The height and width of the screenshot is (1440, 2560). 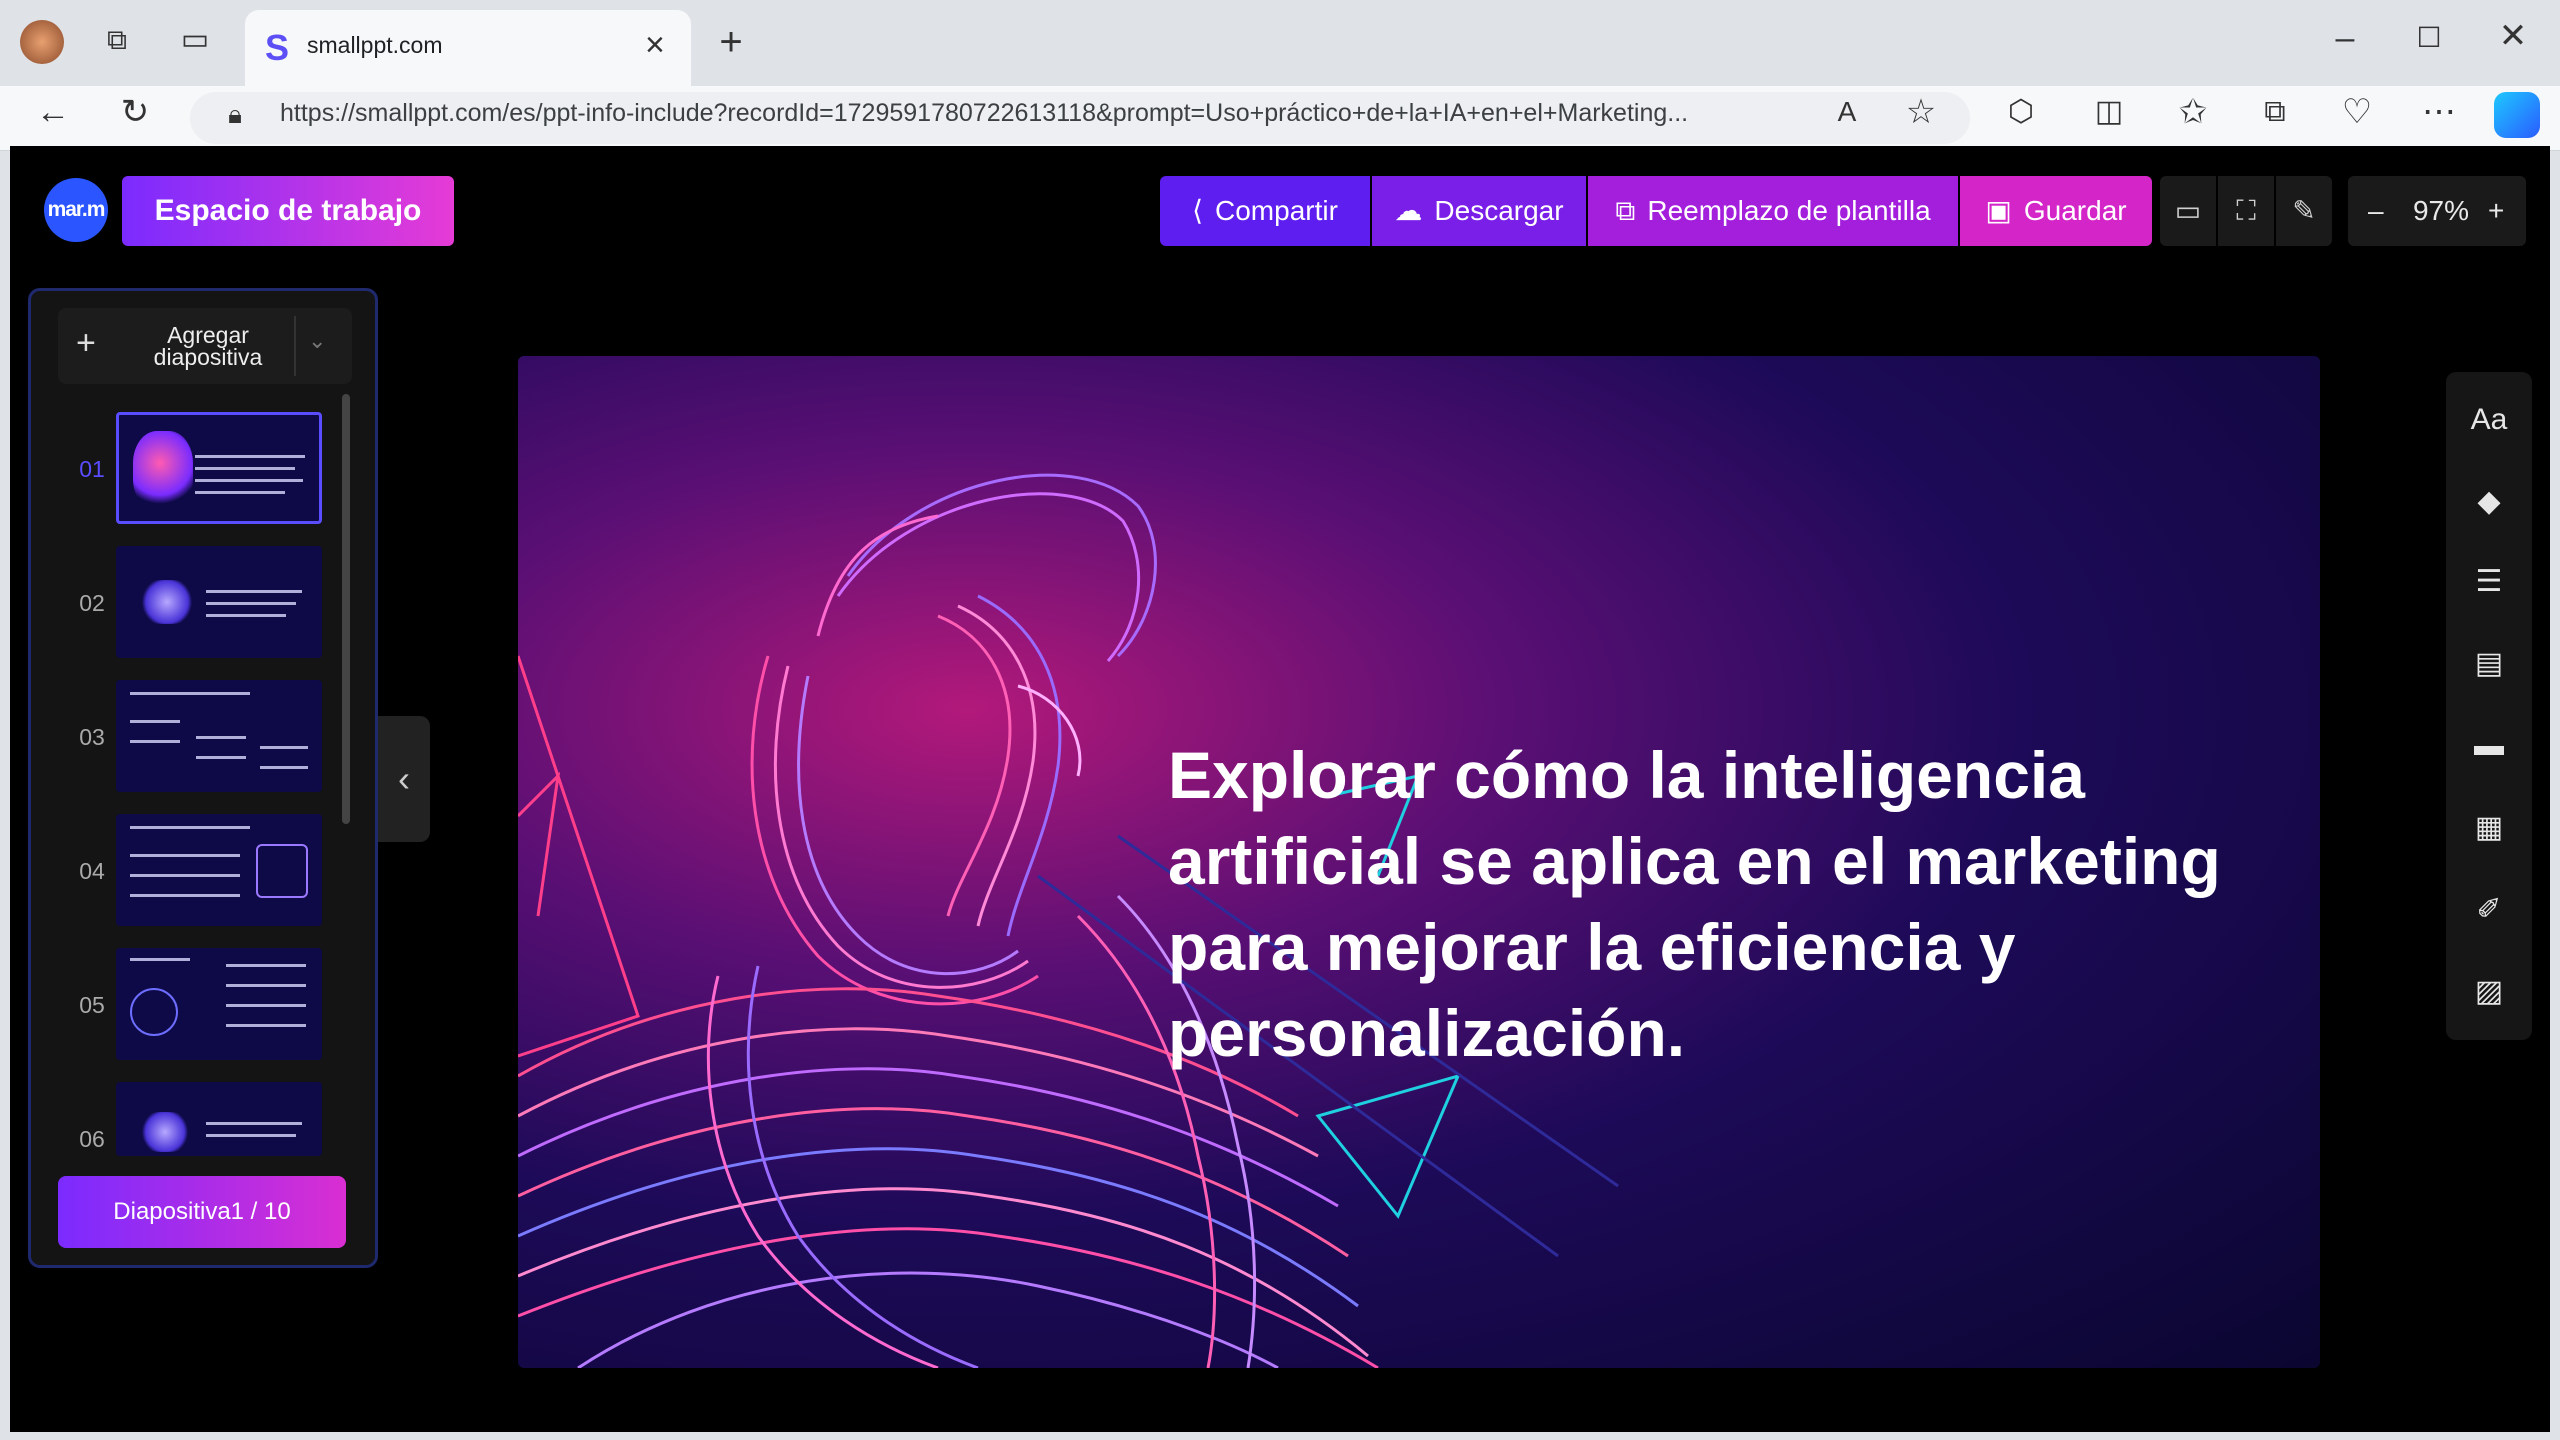 What do you see at coordinates (92, 603) in the screenshot?
I see `slide-number: 02` at bounding box center [92, 603].